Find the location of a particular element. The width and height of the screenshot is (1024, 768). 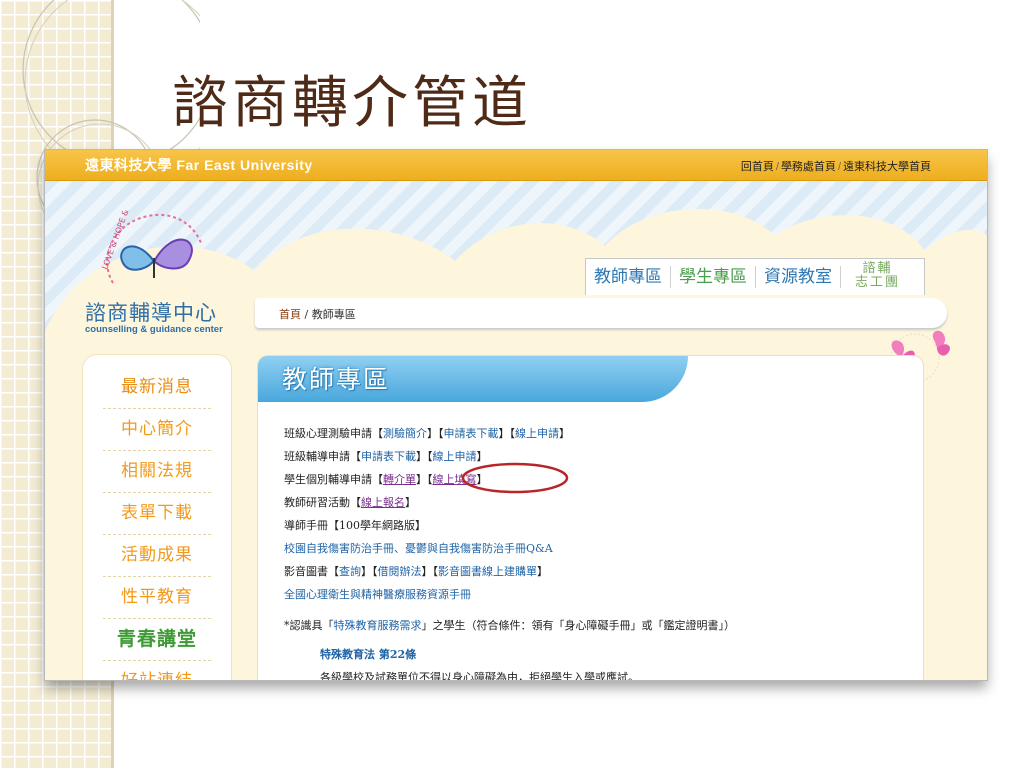

logo-english-name: counselling & guidance center is located at coordinates (154, 329).